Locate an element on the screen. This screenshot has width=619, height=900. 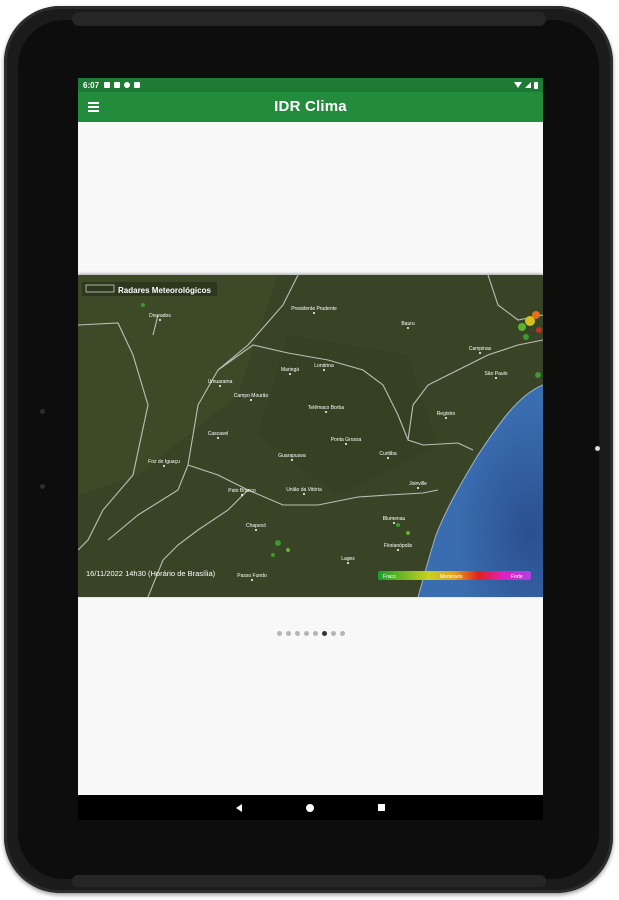
city-label: Presidente Prudente is located at coordinates (314, 309).